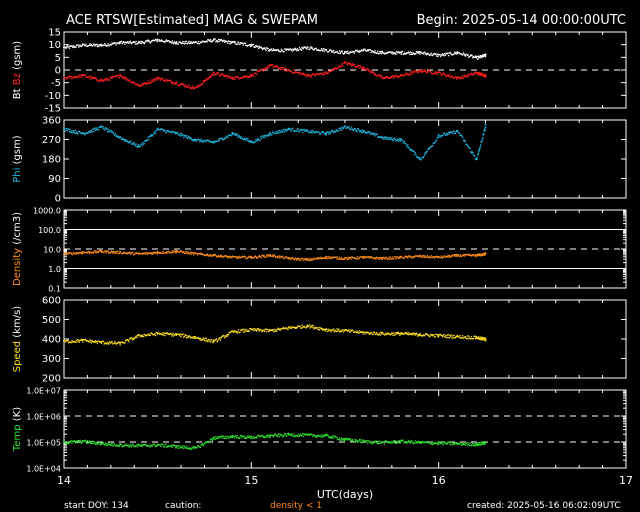 This screenshot has height=512, width=640. I want to click on y-tick-label-phi: 90, so click(54, 179).